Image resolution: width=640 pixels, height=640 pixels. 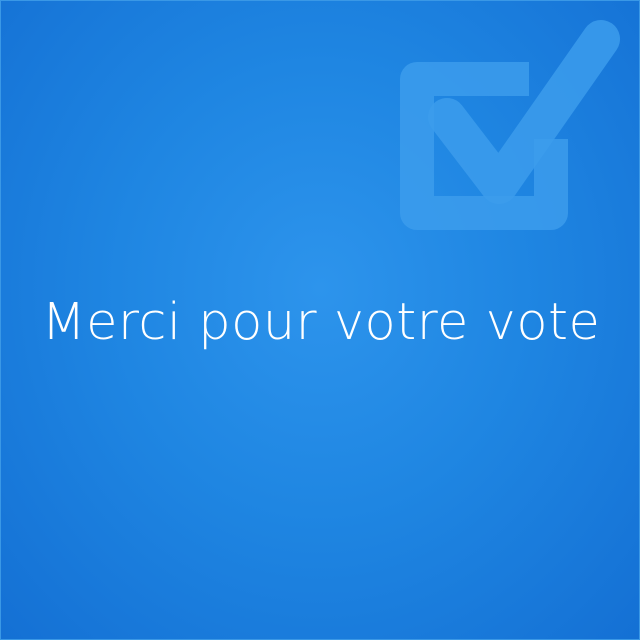 I want to click on thank-you-message: Merci pour votre vote, so click(x=321, y=322).